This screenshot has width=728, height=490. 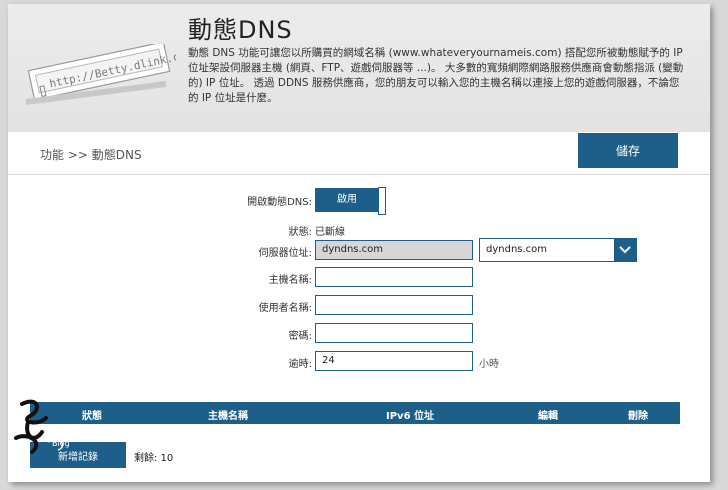 What do you see at coordinates (42, 426) in the screenshot?
I see `watermark-logo: Blog` at bounding box center [42, 426].